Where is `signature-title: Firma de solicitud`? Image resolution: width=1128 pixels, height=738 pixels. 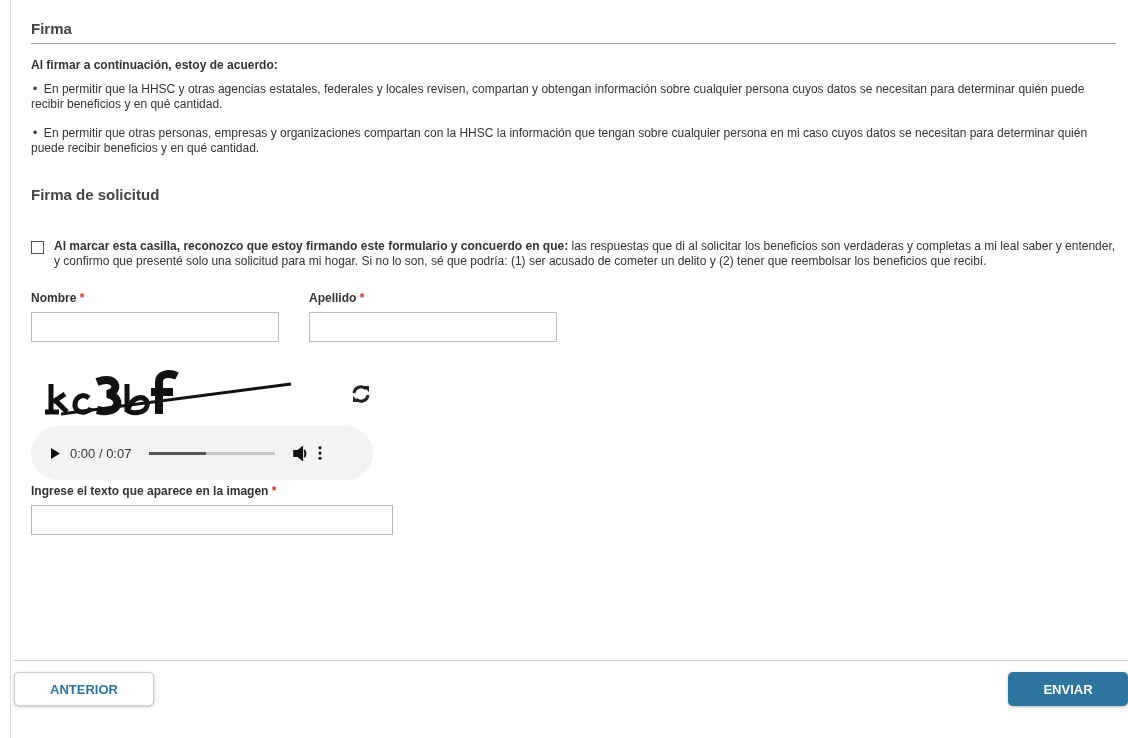
signature-title: Firma de solicitud is located at coordinates (96, 194).